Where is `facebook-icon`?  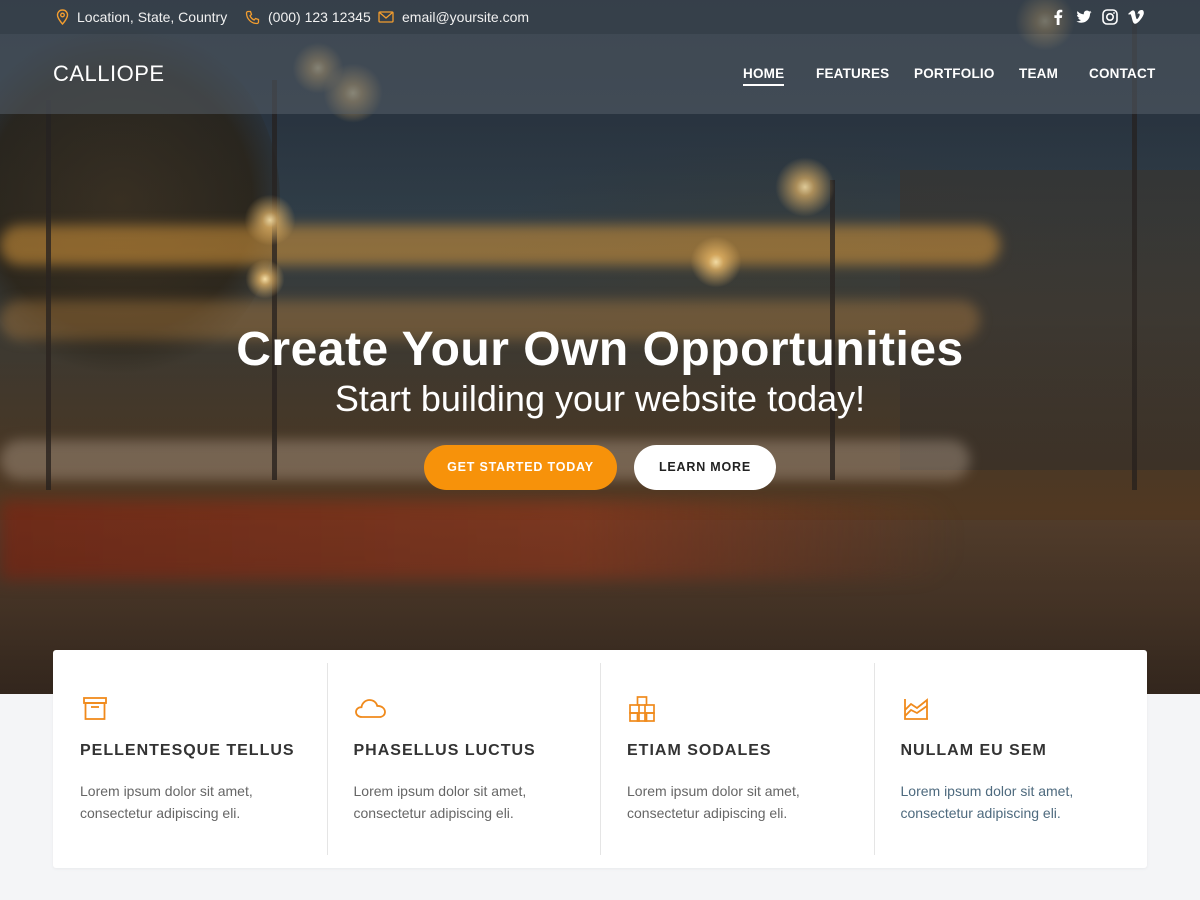
facebook-icon is located at coordinates (1058, 17).